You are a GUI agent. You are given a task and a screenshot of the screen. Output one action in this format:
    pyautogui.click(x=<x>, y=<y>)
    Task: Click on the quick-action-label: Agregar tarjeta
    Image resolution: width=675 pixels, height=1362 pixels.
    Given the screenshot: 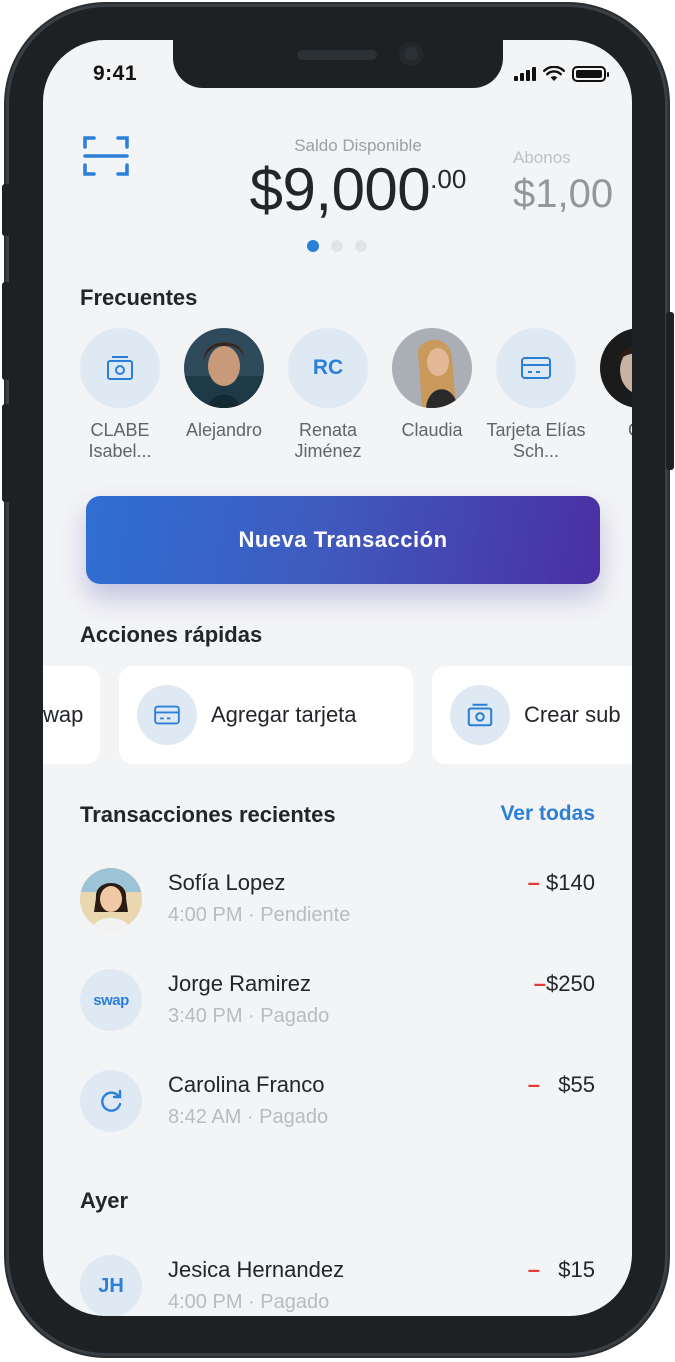 What is the action you would take?
    pyautogui.click(x=284, y=714)
    